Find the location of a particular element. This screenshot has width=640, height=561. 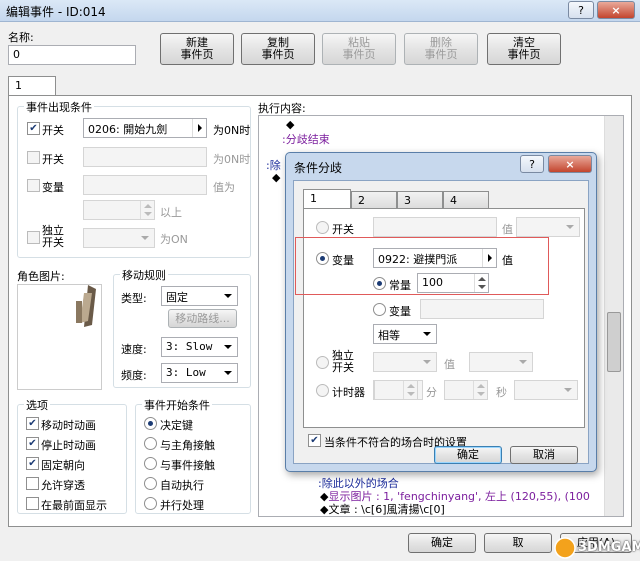

switch2-label: 开关 is located at coordinates (53, 159).